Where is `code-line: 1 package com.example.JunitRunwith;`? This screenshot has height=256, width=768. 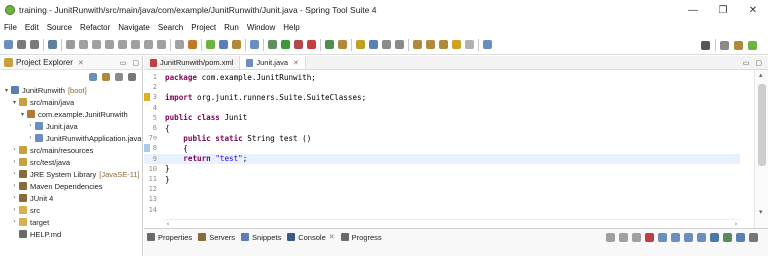
code-line: 1 package com.example.JunitRunwith; is located at coordinates (442, 77).